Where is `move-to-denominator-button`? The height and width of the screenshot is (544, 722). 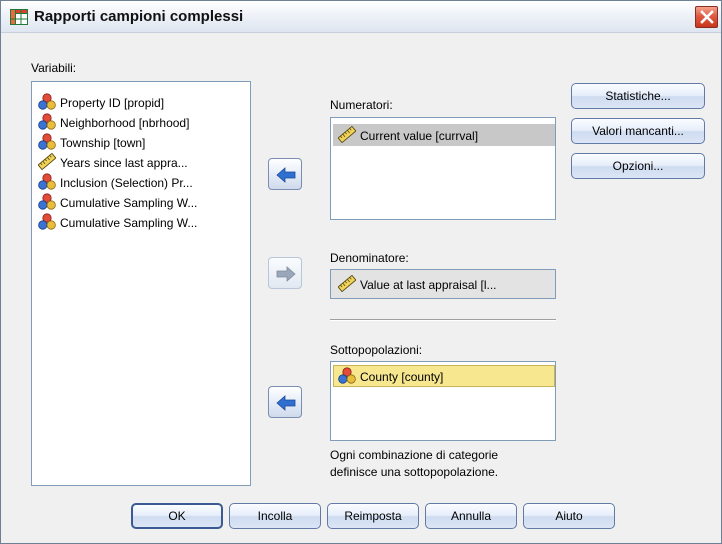 move-to-denominator-button is located at coordinates (285, 273).